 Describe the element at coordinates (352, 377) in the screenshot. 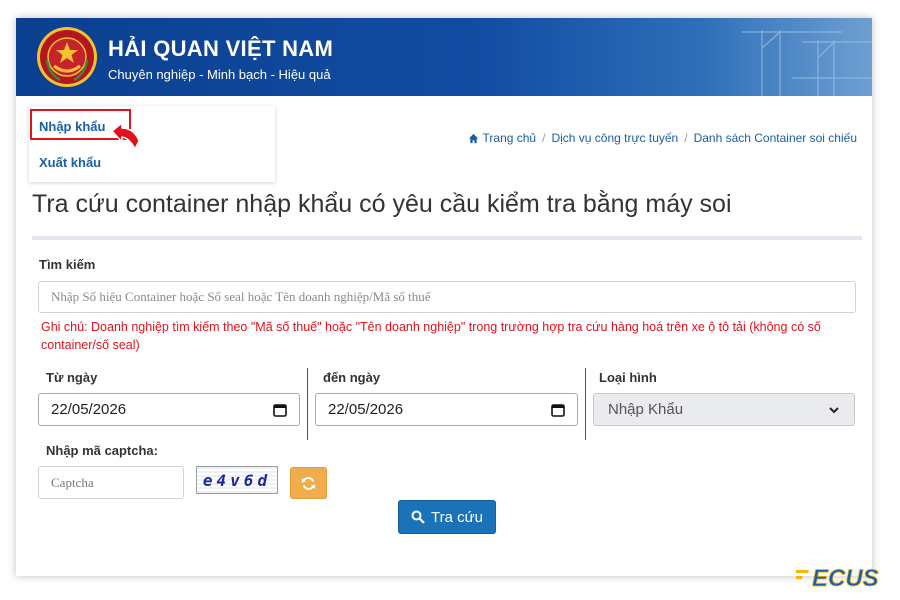

I see `to-date-label: đến ngày` at that location.